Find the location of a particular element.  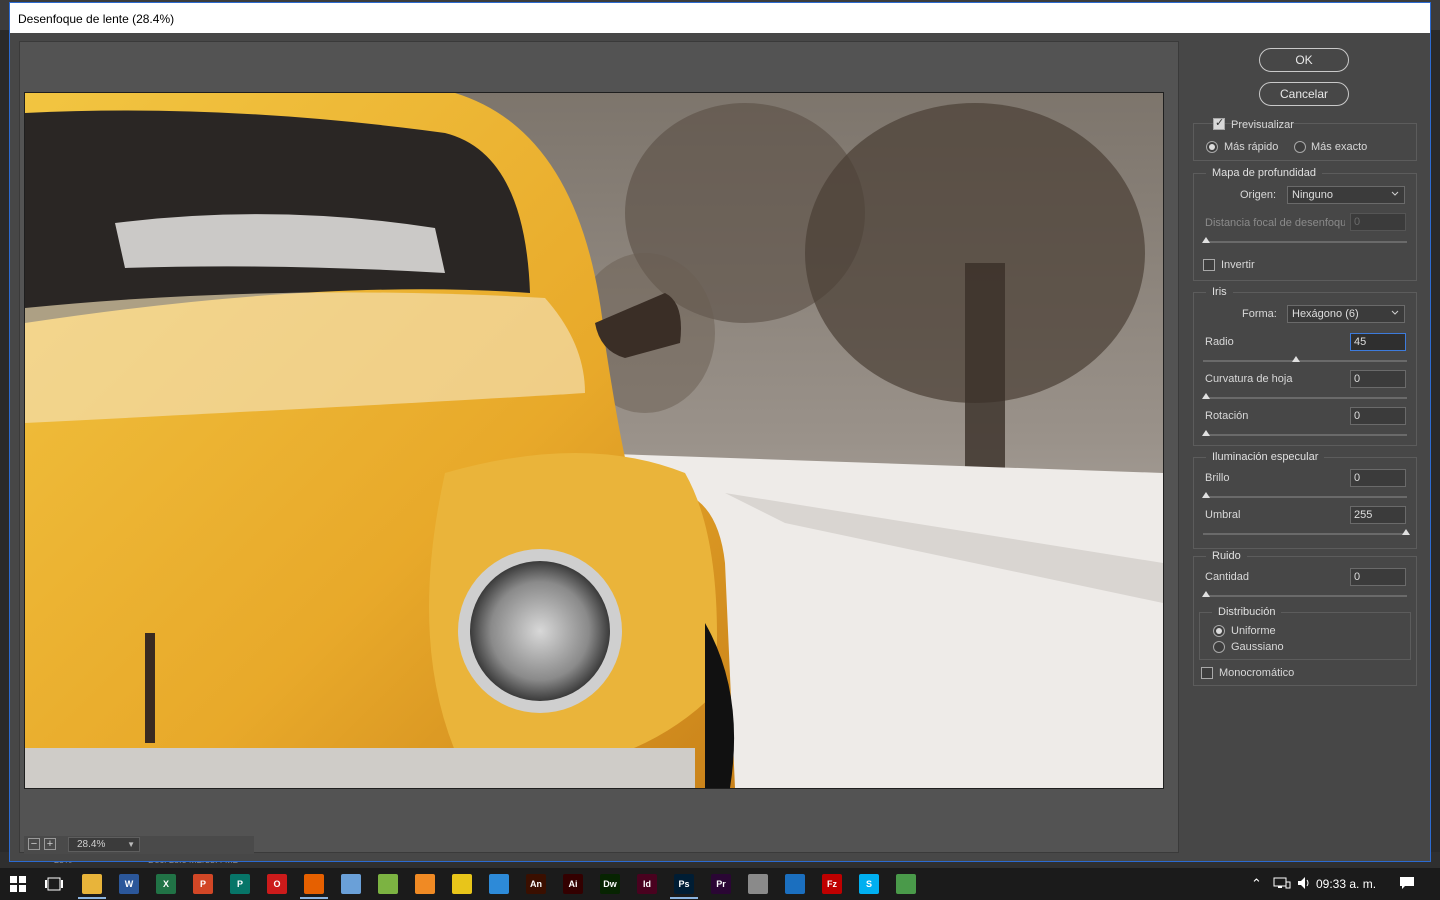

curvature-slider-thumb is located at coordinates (1206, 396).